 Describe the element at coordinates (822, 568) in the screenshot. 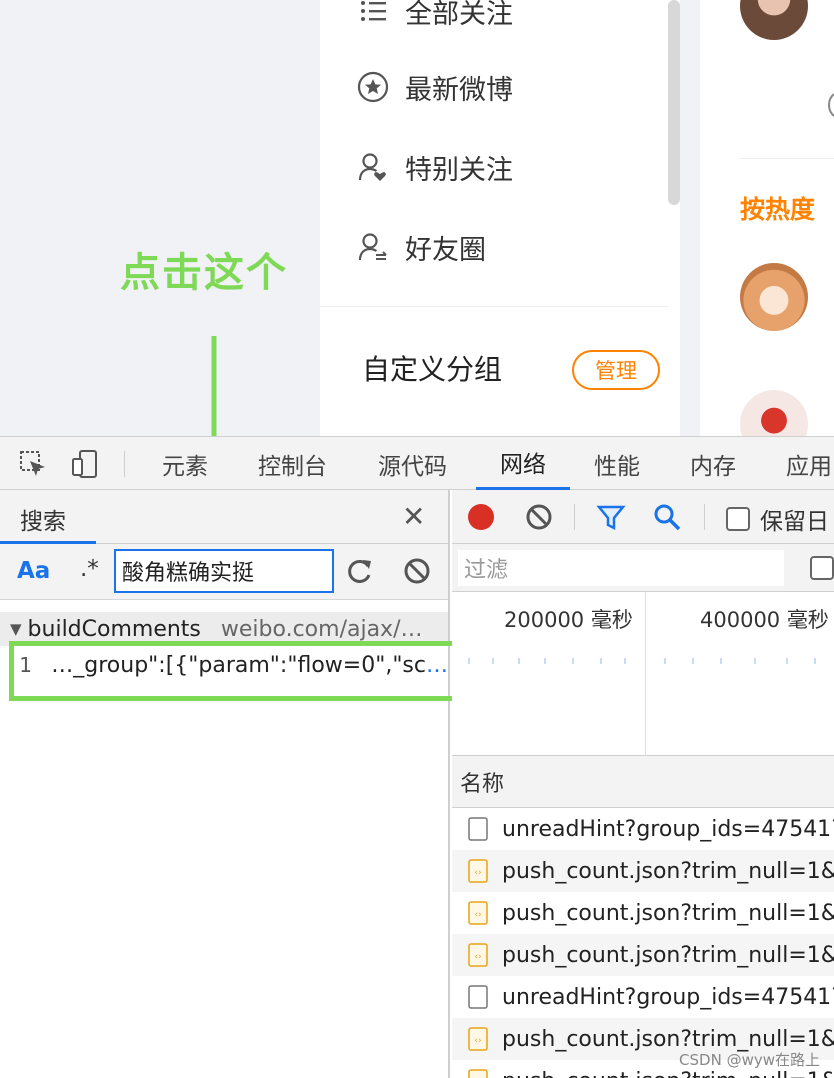

I see `filter-checkbox` at that location.